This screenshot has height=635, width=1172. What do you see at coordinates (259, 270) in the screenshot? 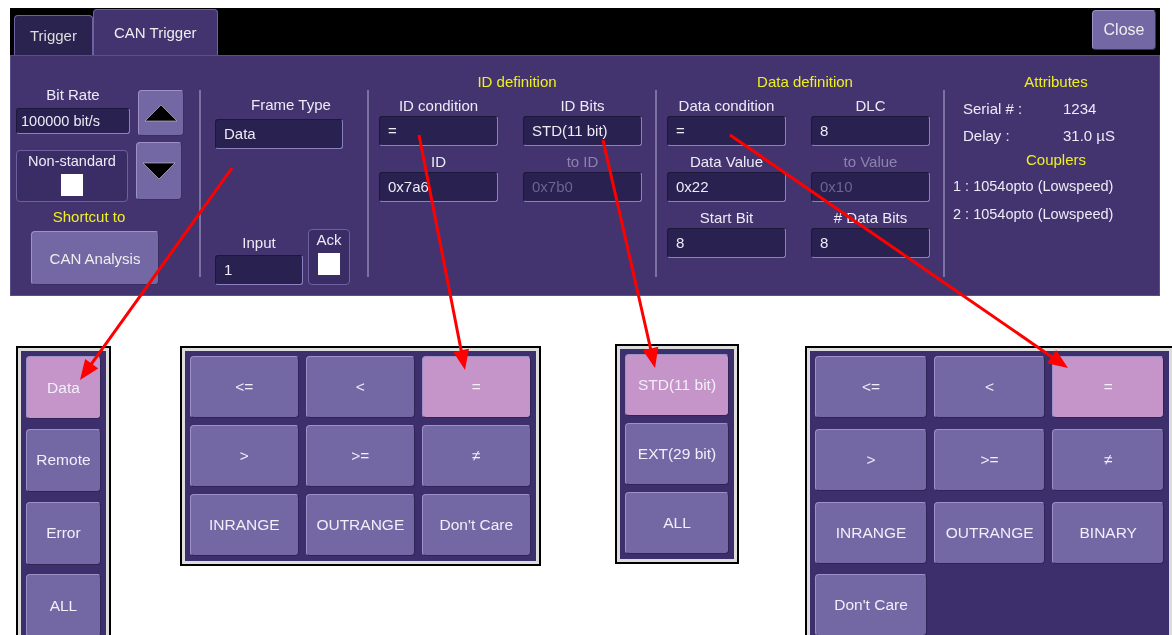
I see `input-field: 1` at bounding box center [259, 270].